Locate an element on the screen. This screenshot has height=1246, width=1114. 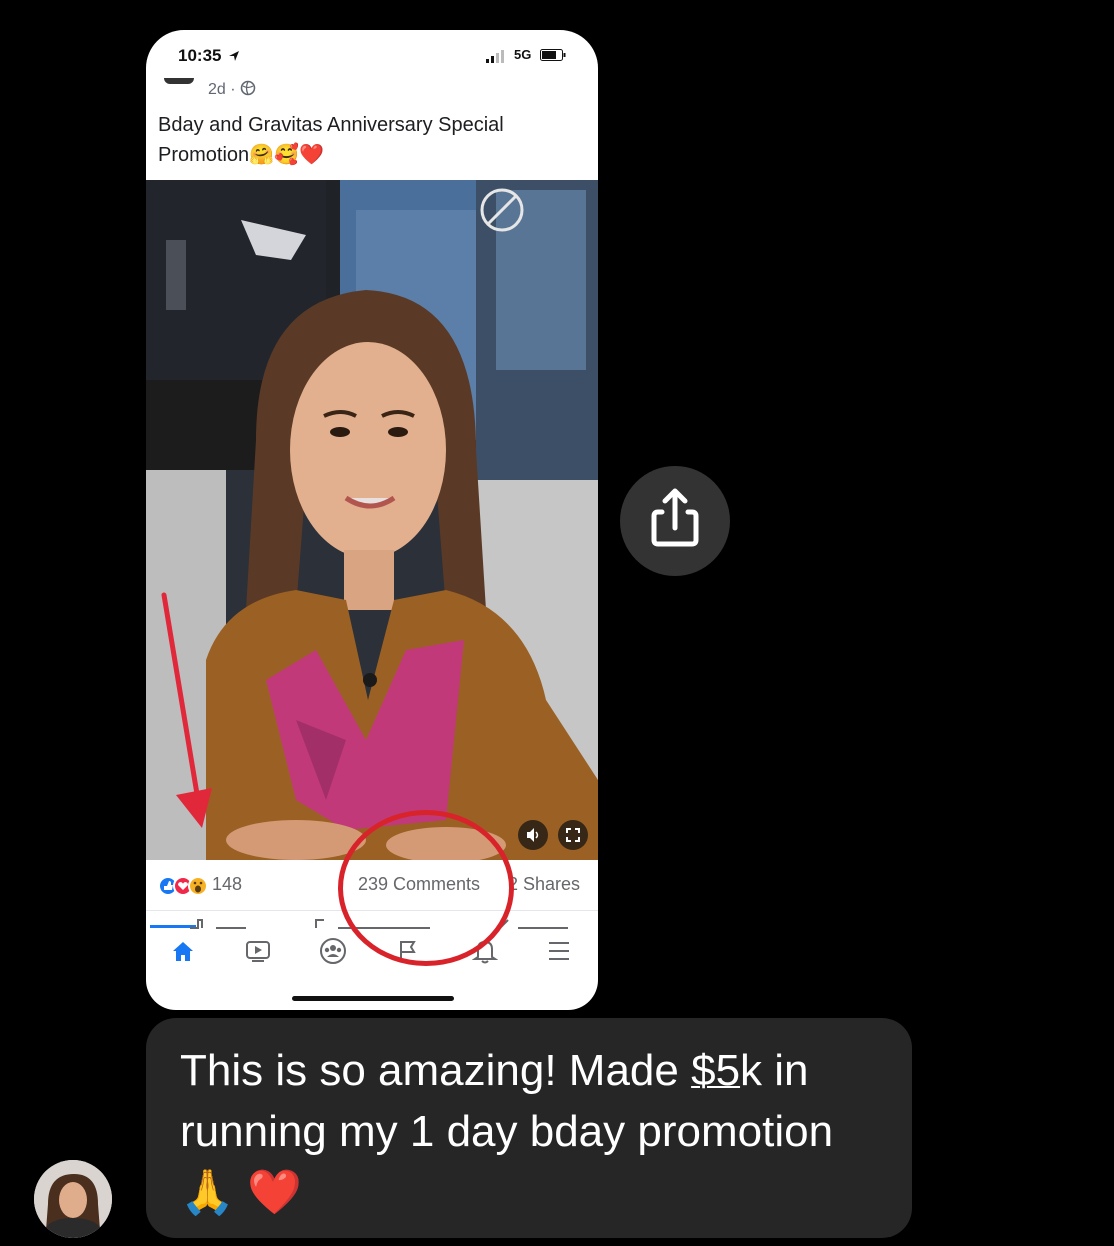
signal-icon is located at coordinates (495, 56).